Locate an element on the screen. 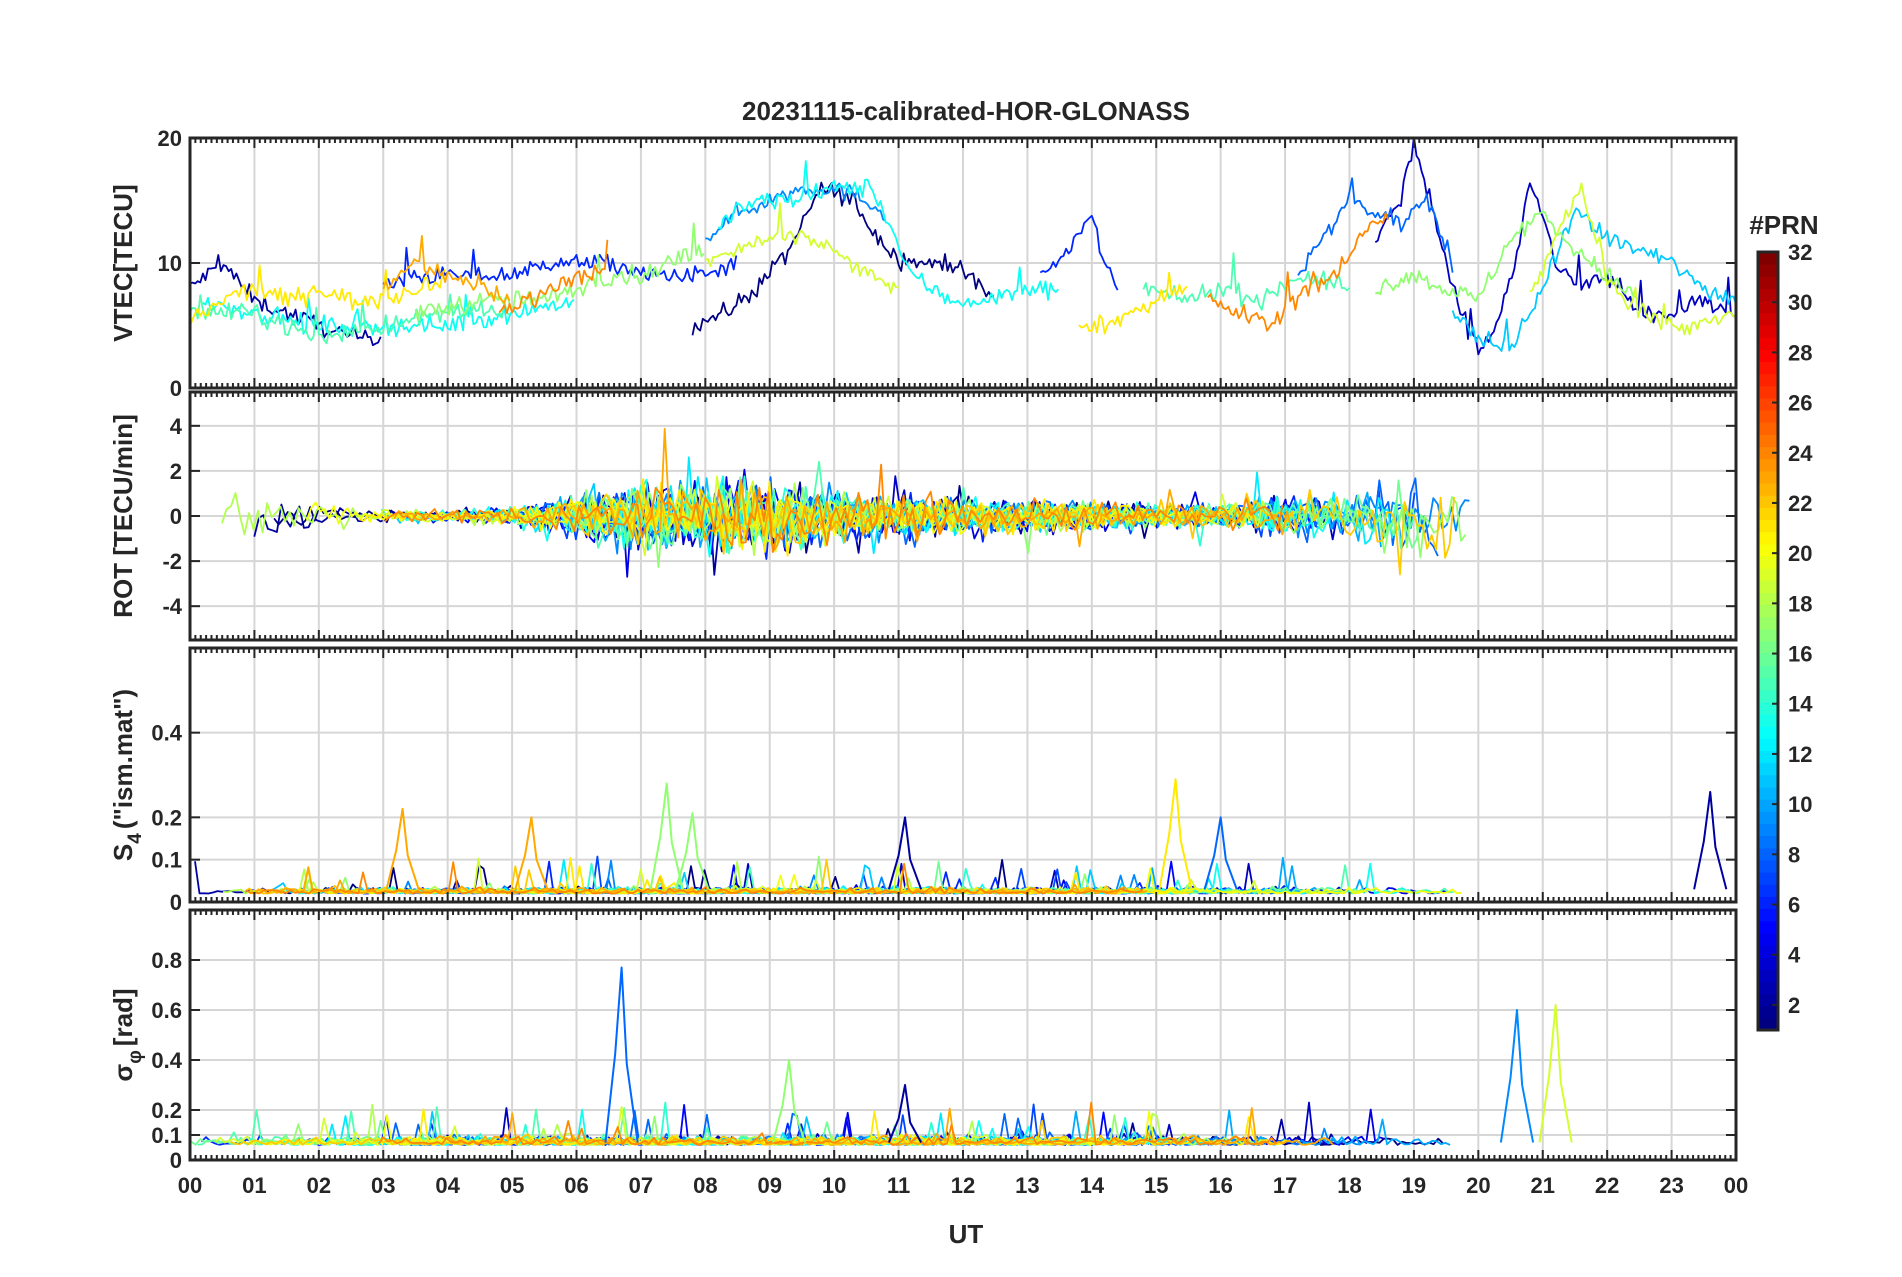 The image size is (1902, 1277). colorbar-tick-label: 30 is located at coordinates (1800, 302).